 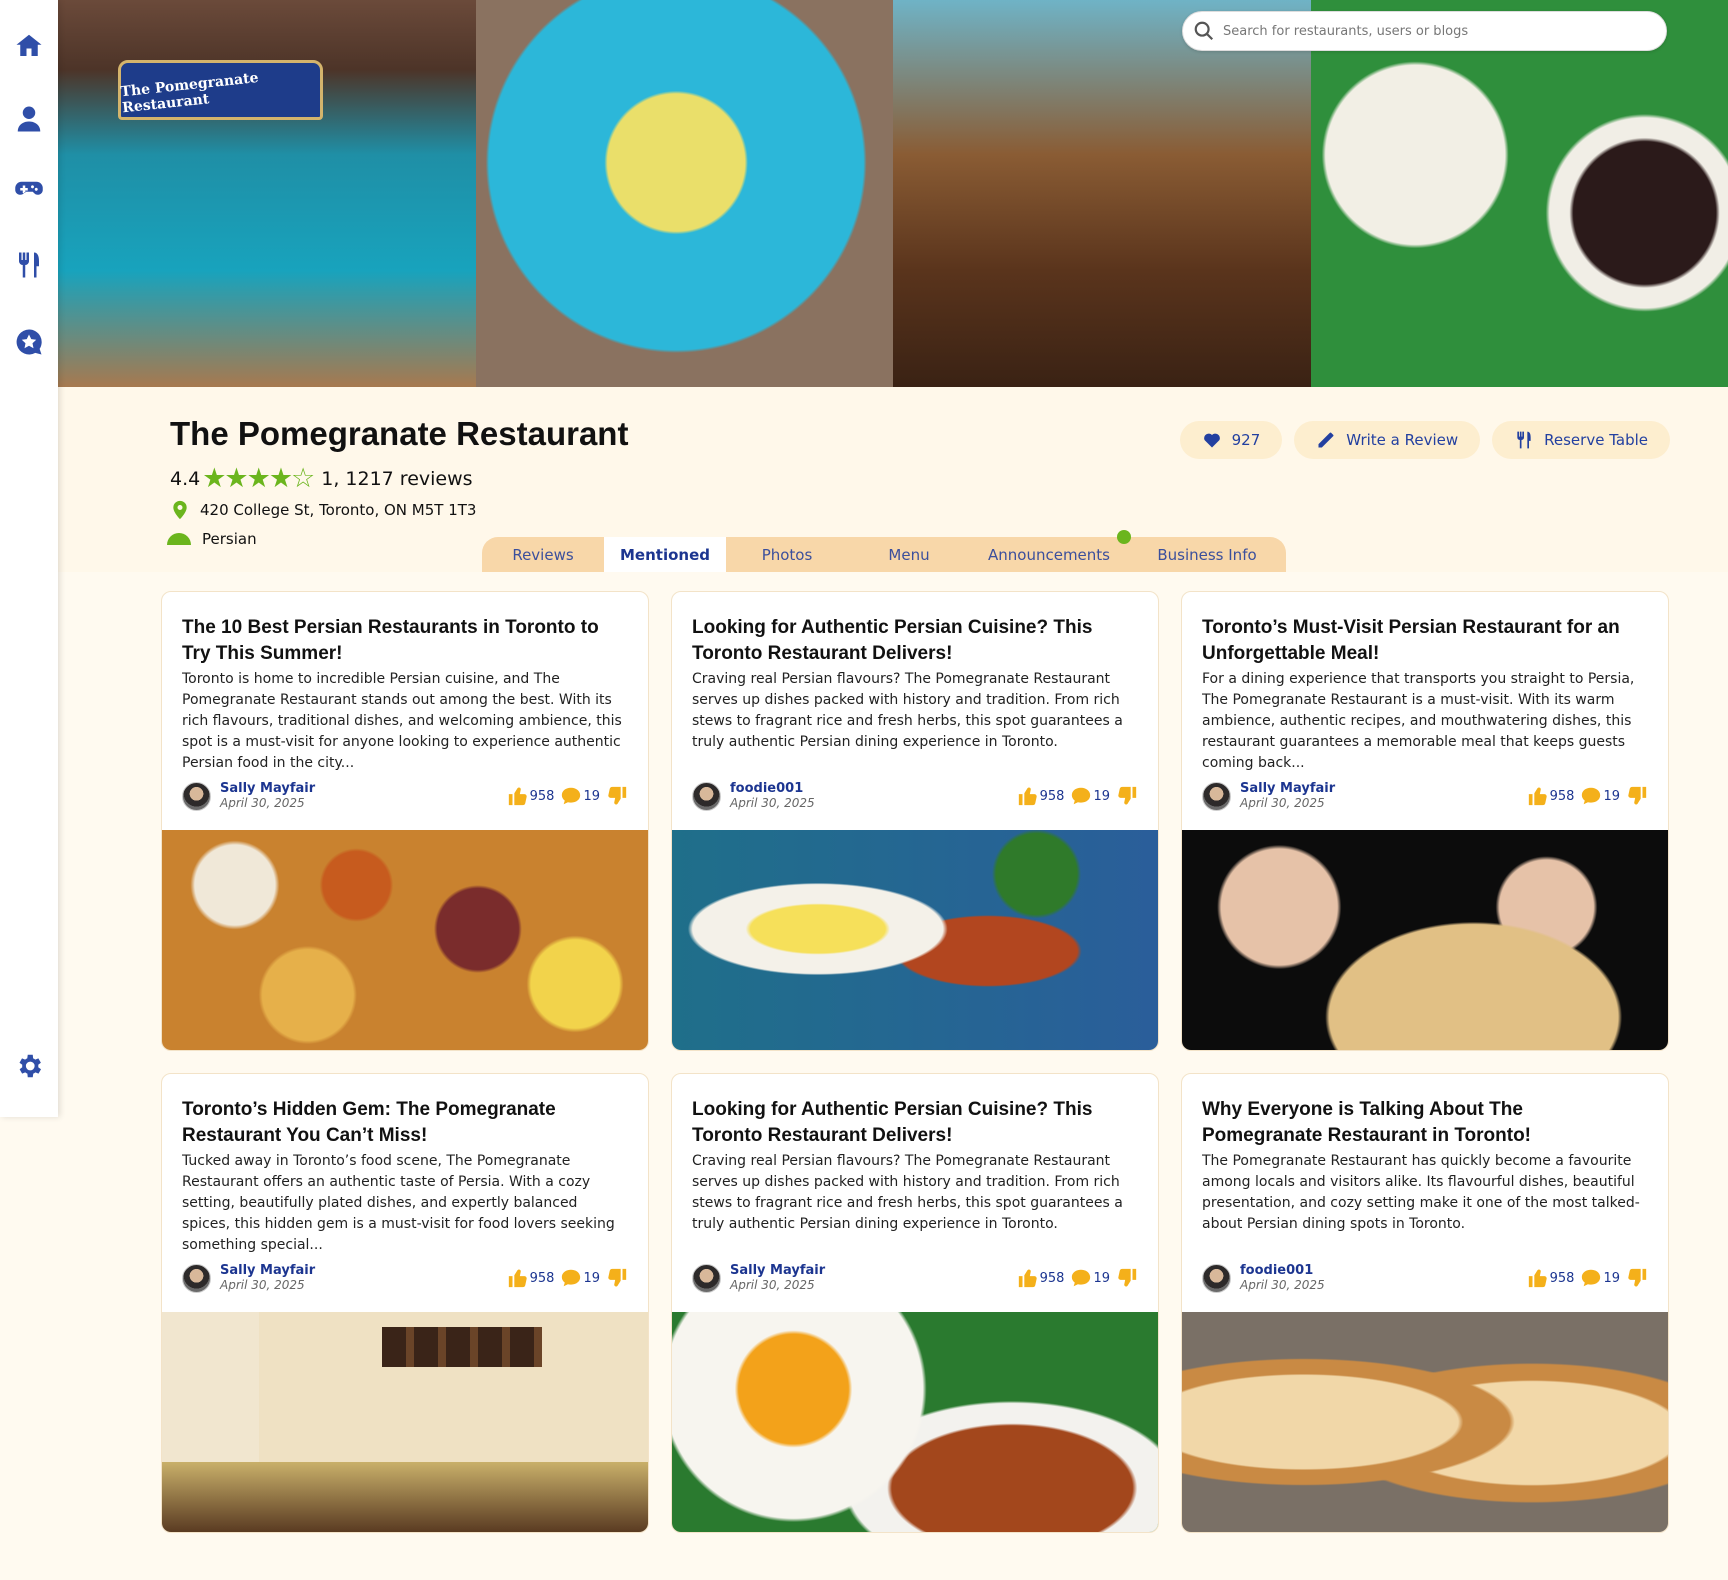 I want to click on write-review-button: Write a Review, so click(x=1387, y=440).